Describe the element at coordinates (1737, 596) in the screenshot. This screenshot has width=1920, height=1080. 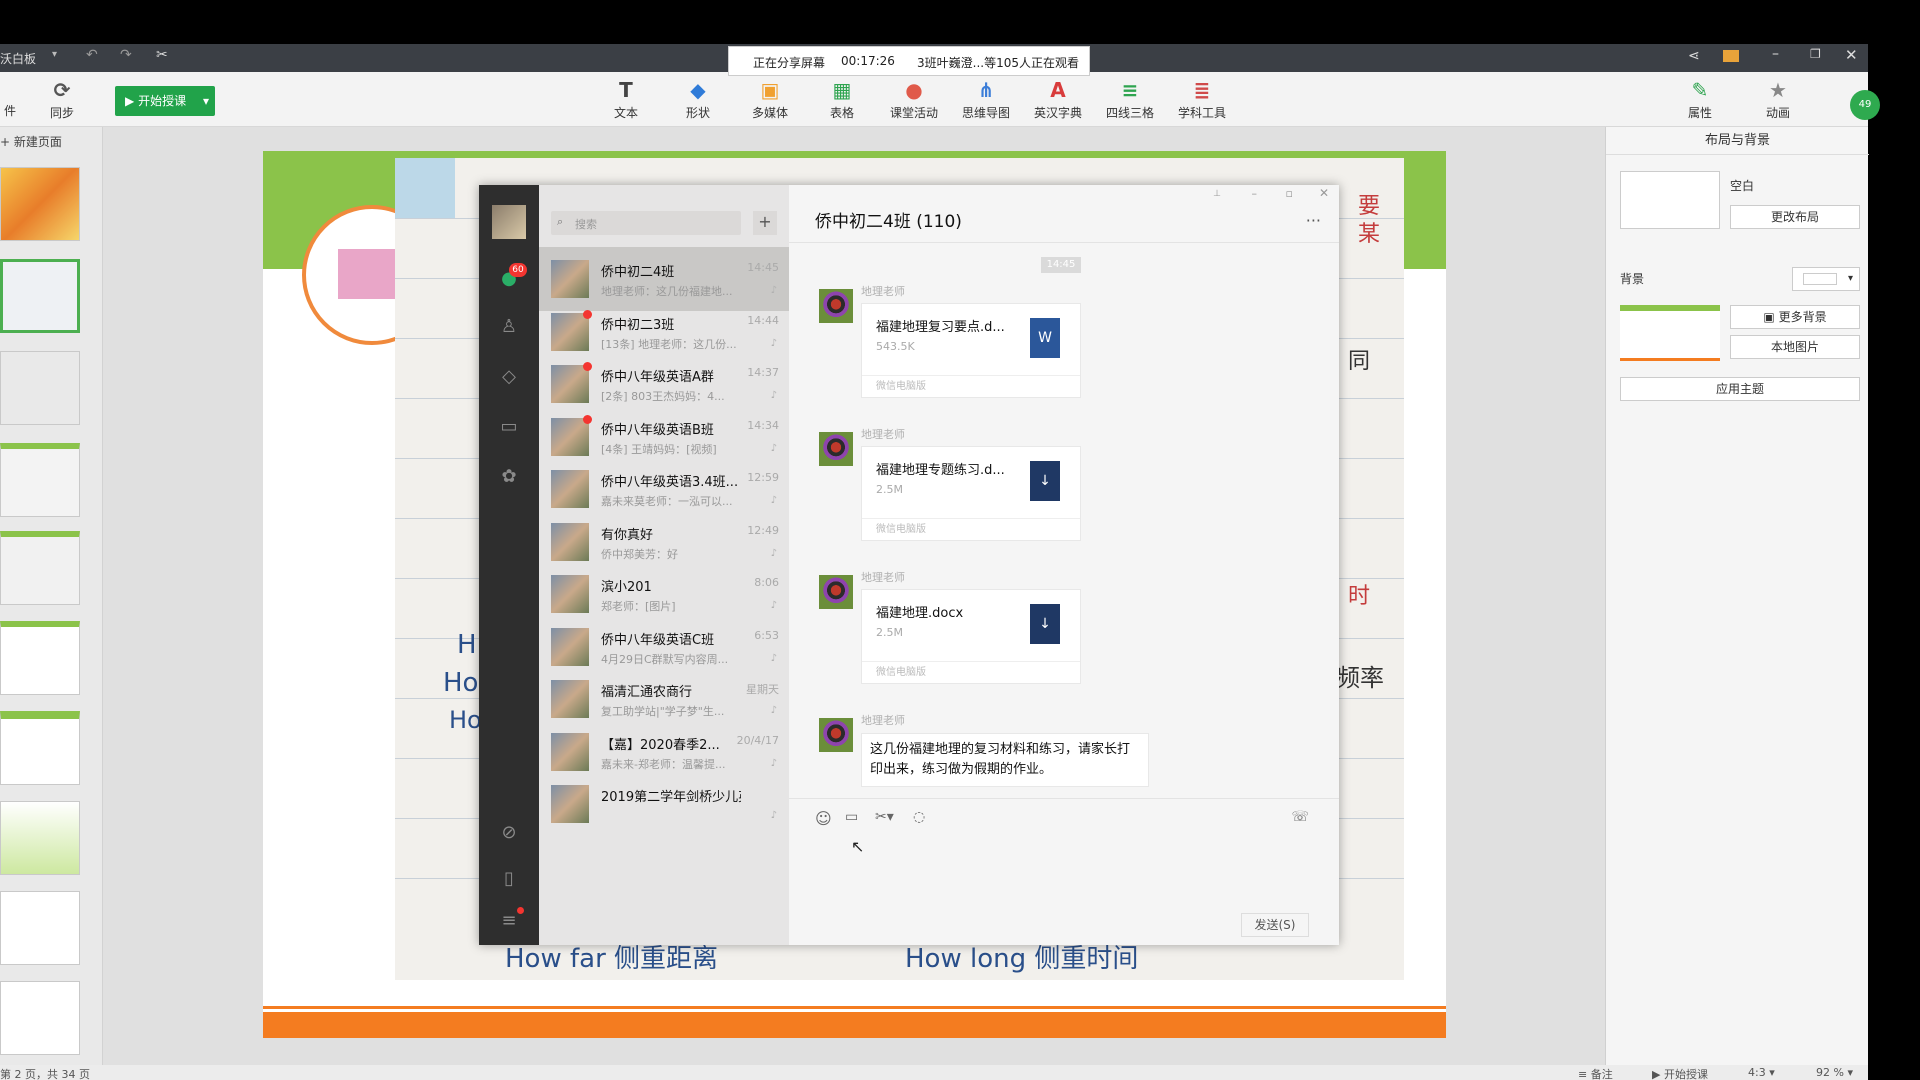
I see `properties-panel: 布局与背景 空白 更改布局 背景 ▾ ▣ 更多背景 本地图片 应用主题` at that location.